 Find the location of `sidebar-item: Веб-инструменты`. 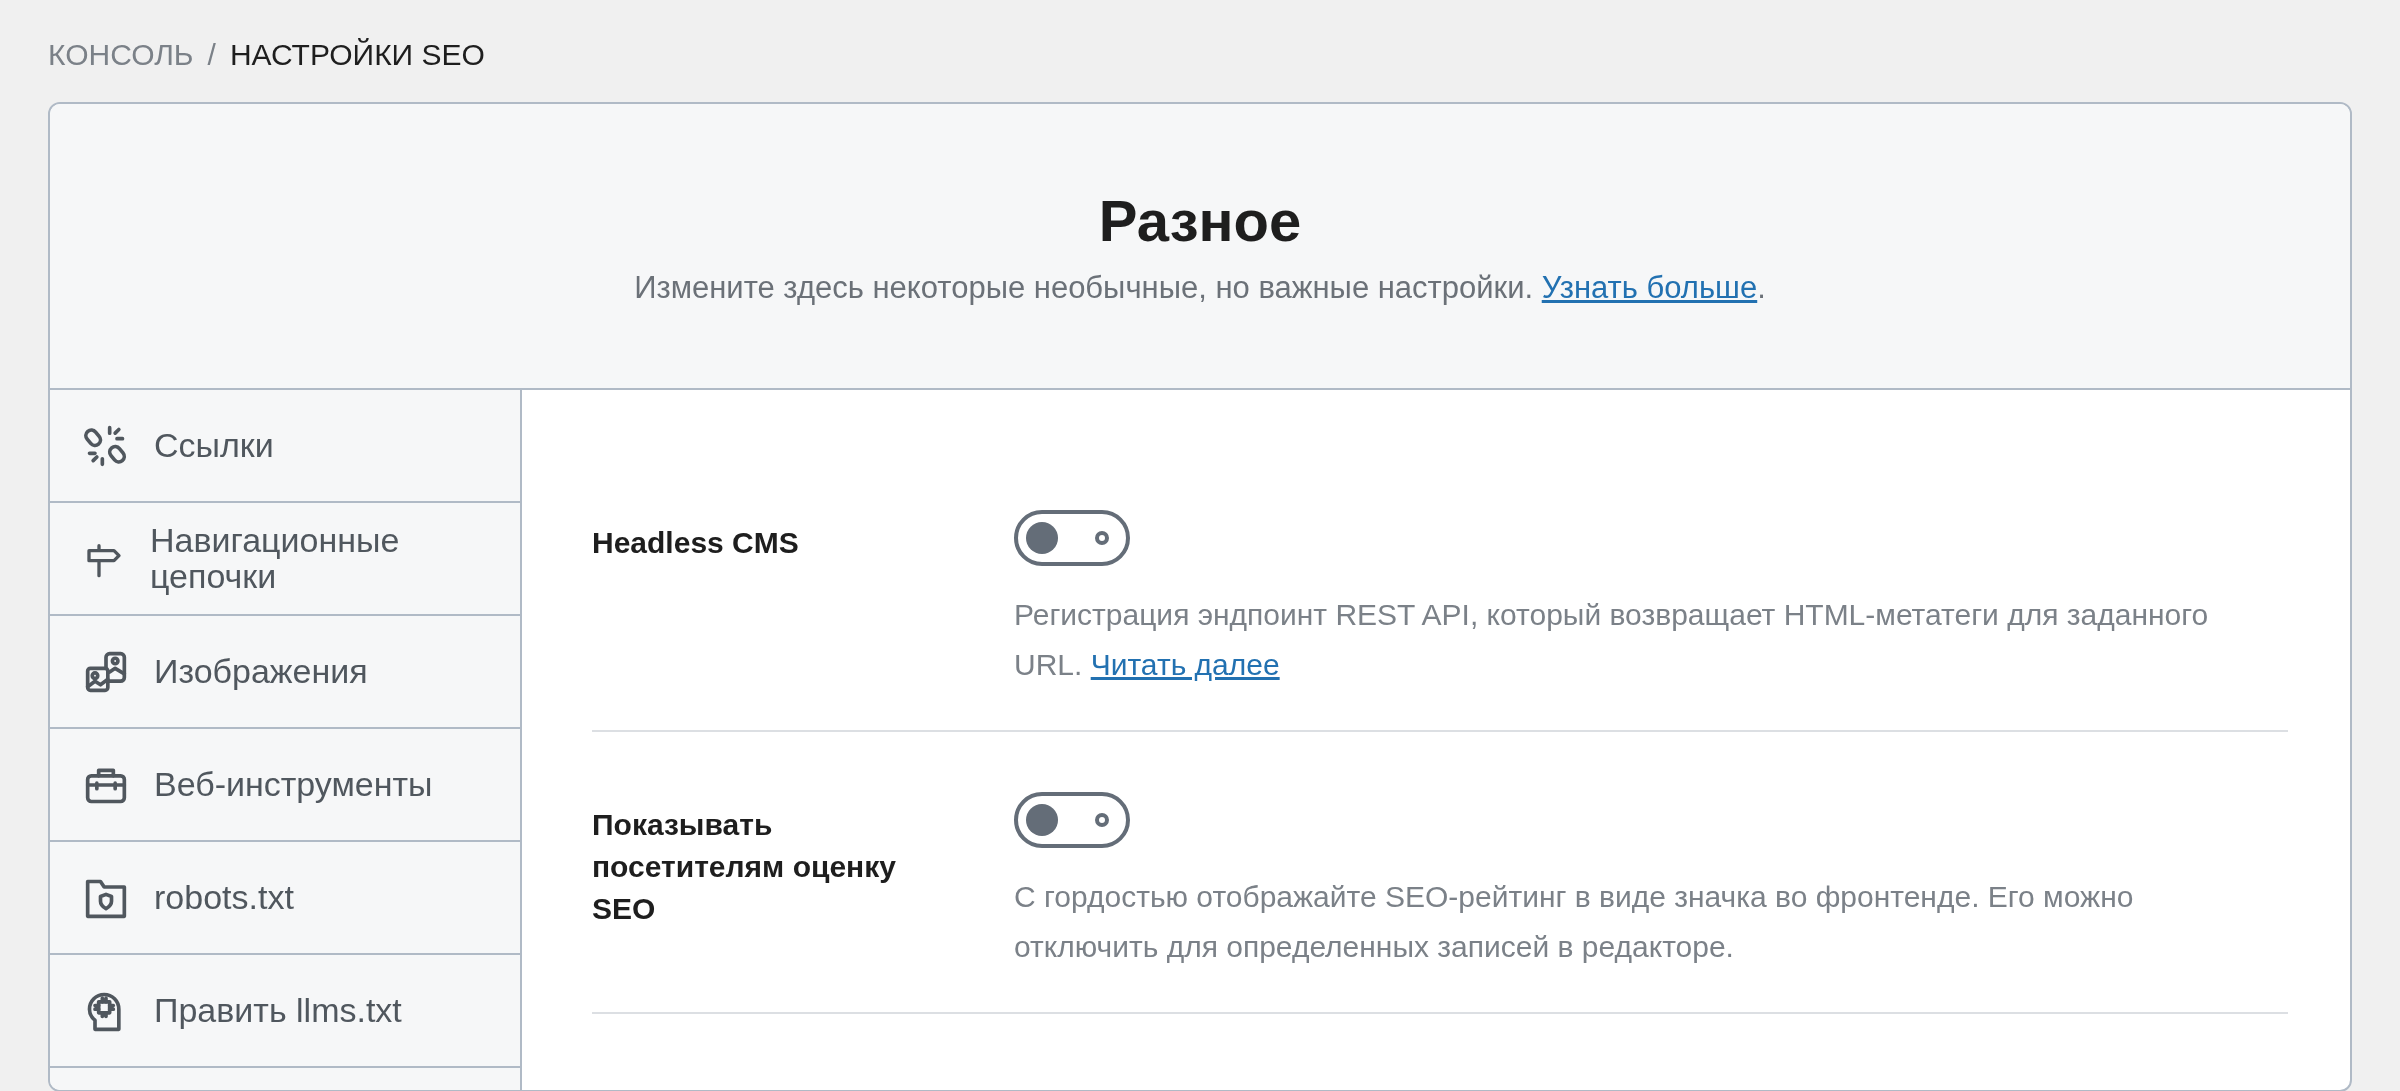

sidebar-item: Веб-инструменты is located at coordinates (285, 785).